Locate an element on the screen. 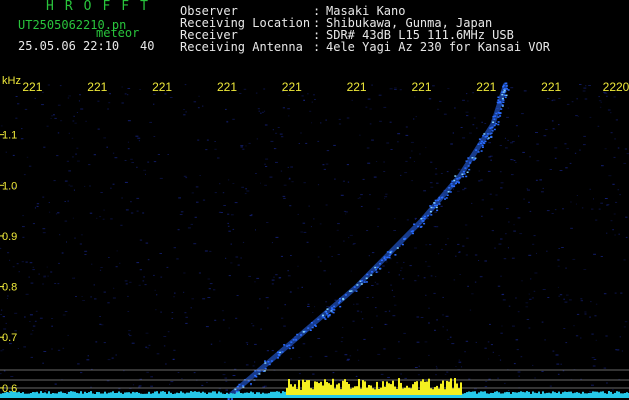 Image resolution: width=629 pixels, height=400 pixels. x-tick-label: 2220 is located at coordinates (616, 87).